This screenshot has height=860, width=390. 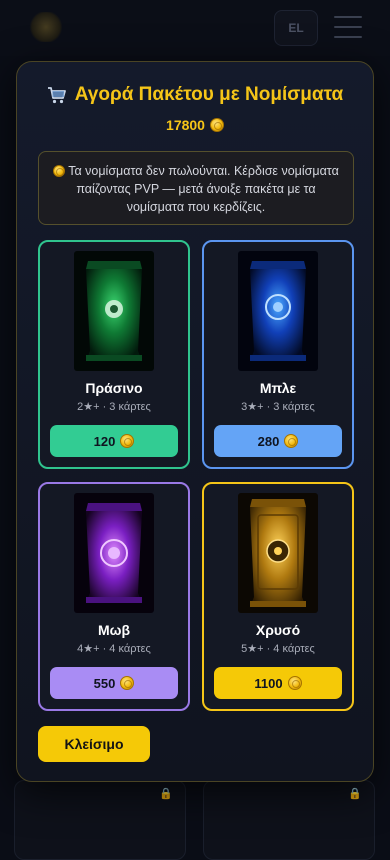 I want to click on pack-meta: 5★+ · 4 κάρτες, so click(x=278, y=649).